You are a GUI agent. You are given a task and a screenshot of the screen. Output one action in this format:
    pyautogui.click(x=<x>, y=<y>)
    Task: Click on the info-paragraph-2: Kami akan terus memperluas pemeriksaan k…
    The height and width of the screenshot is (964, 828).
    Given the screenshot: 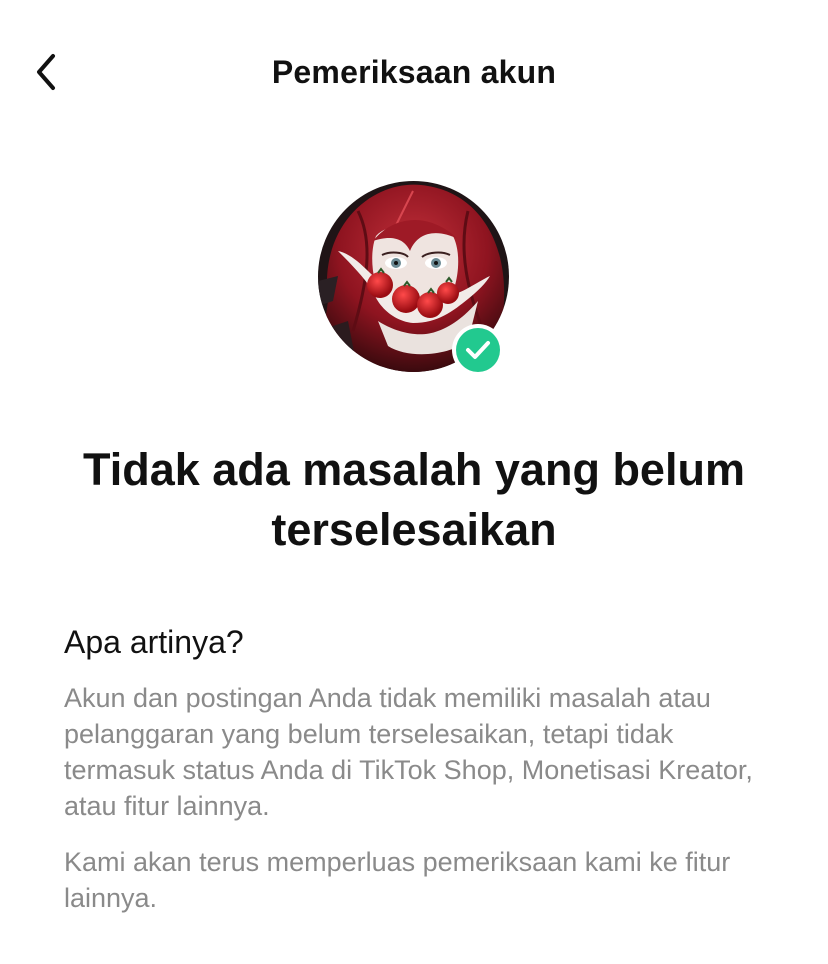 What is the action you would take?
    pyautogui.click(x=397, y=880)
    